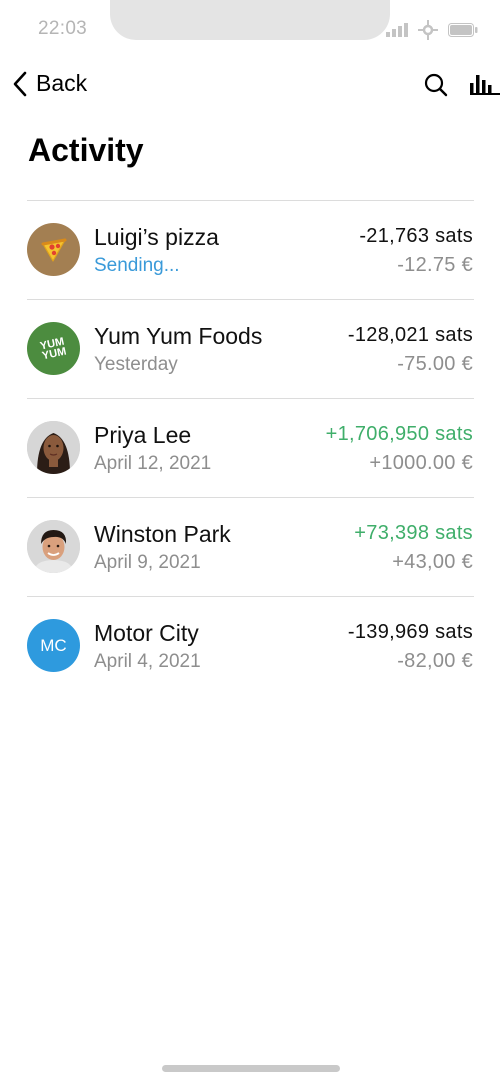  I want to click on amount-sats: -139,969 sats, so click(410, 632).